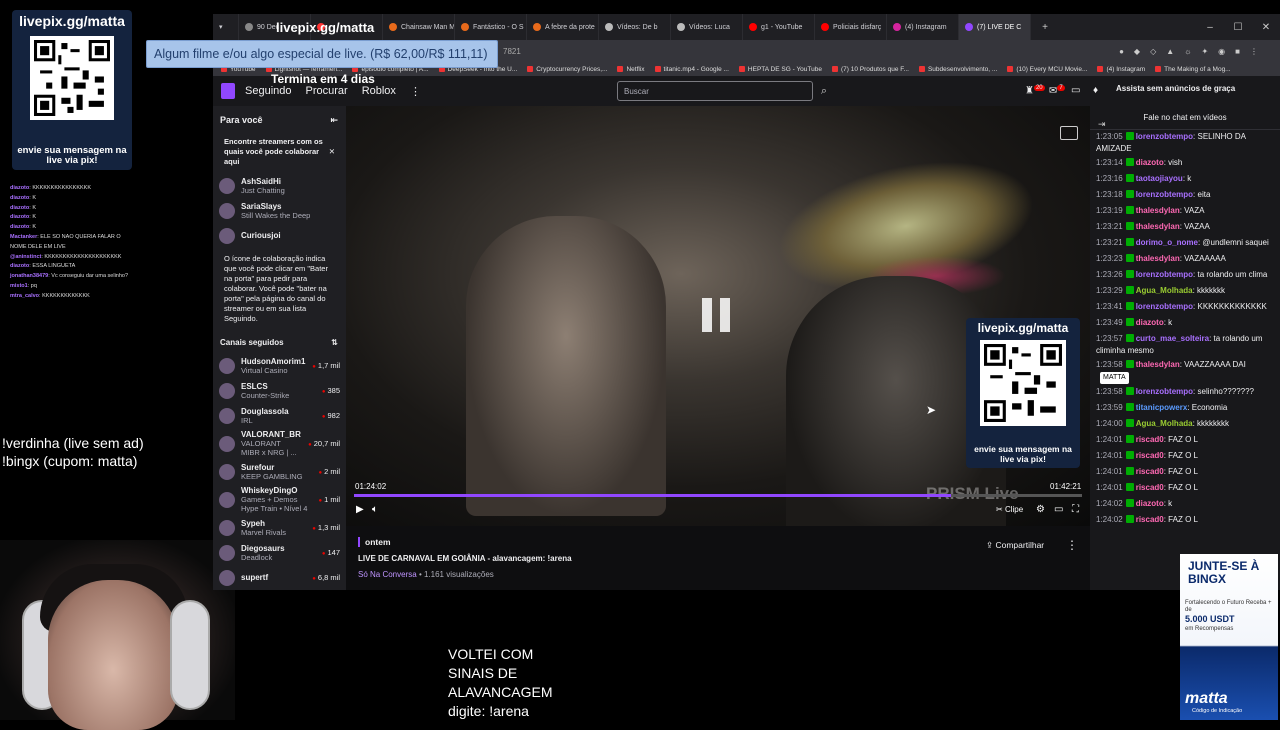 This screenshot has height=730, width=1280. What do you see at coordinates (715, 91) in the screenshot?
I see `search-input: Buscar` at bounding box center [715, 91].